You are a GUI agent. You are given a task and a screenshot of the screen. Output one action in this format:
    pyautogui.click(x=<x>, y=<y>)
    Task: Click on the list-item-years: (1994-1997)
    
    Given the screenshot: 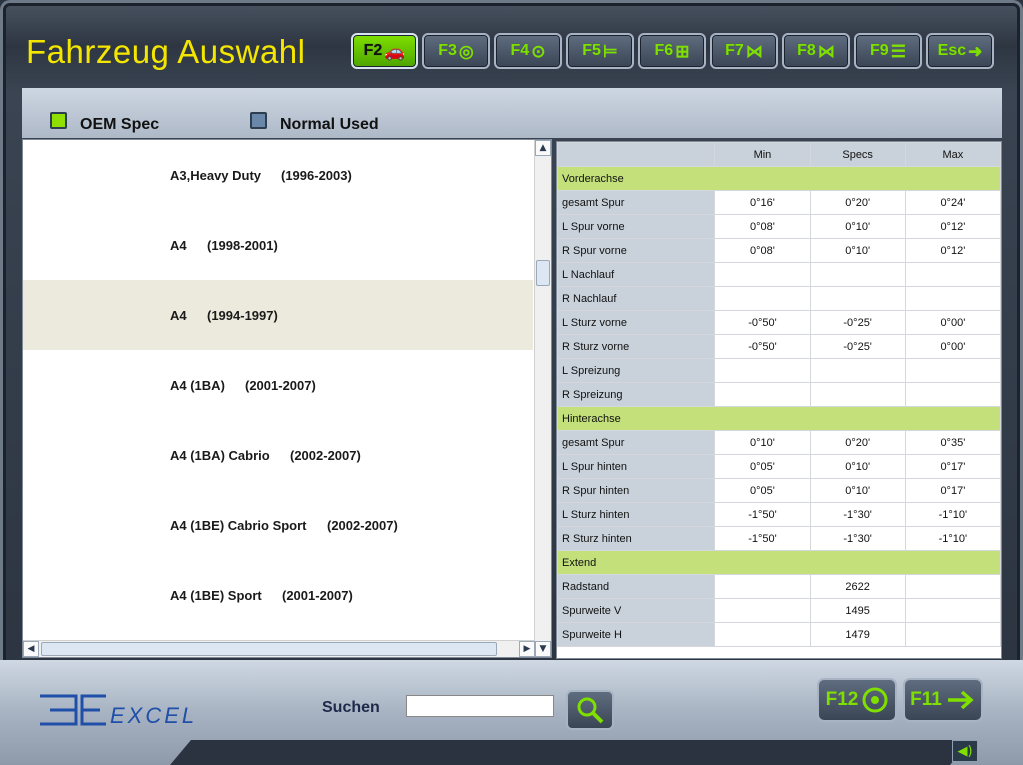 What is the action you would take?
    pyautogui.click(x=242, y=315)
    